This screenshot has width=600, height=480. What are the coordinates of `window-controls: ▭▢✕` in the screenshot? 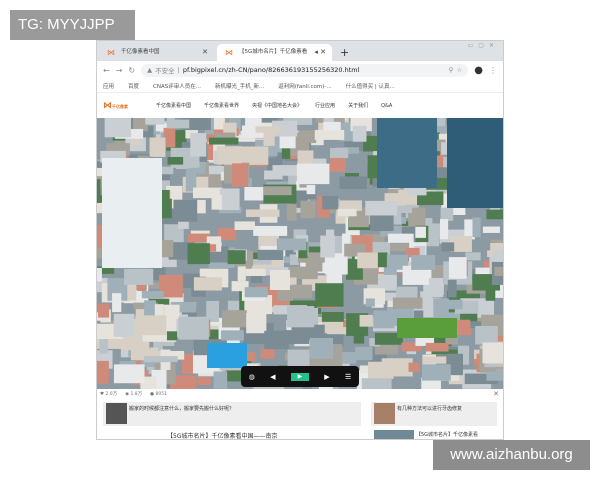 It's located at (483, 45).